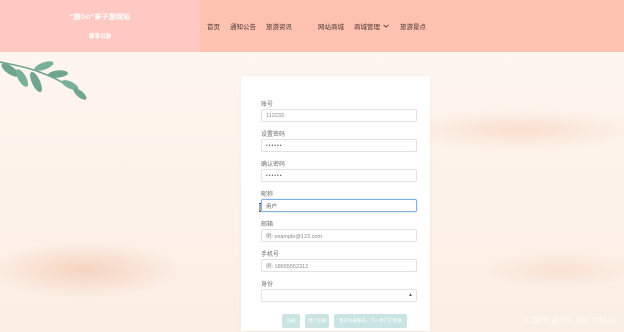 This screenshot has height=332, width=624. Describe the element at coordinates (339, 295) in the screenshot. I see `role-select: ▲︎` at that location.